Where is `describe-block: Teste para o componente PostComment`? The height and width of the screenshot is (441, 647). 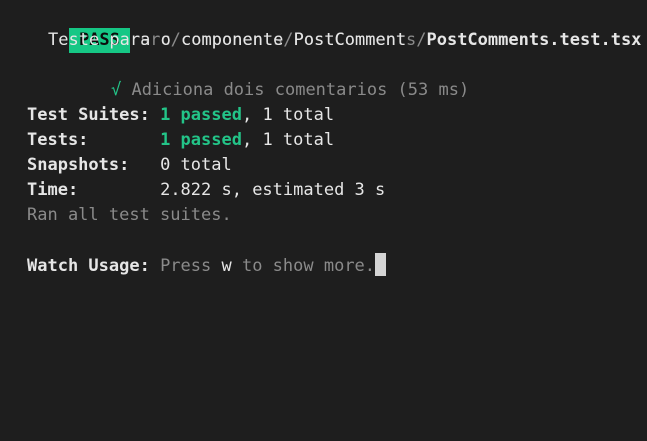
describe-block: Teste para o componente PostComment is located at coordinates (227, 40).